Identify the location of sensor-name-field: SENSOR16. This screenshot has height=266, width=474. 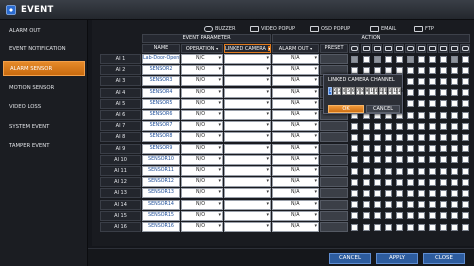
(161, 227).